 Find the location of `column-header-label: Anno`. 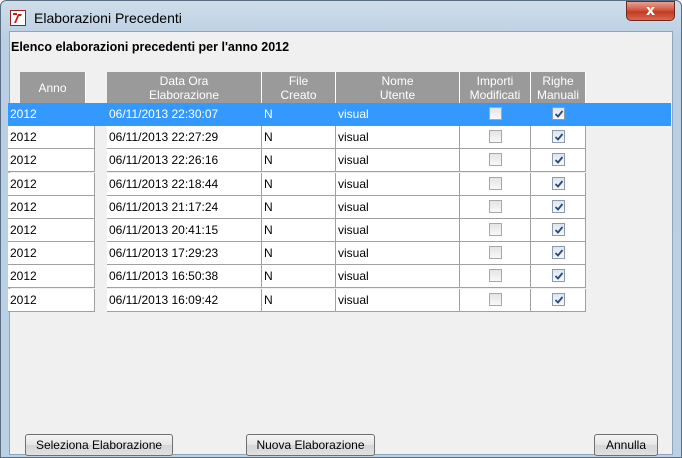

column-header-label: Anno is located at coordinates (52, 87).